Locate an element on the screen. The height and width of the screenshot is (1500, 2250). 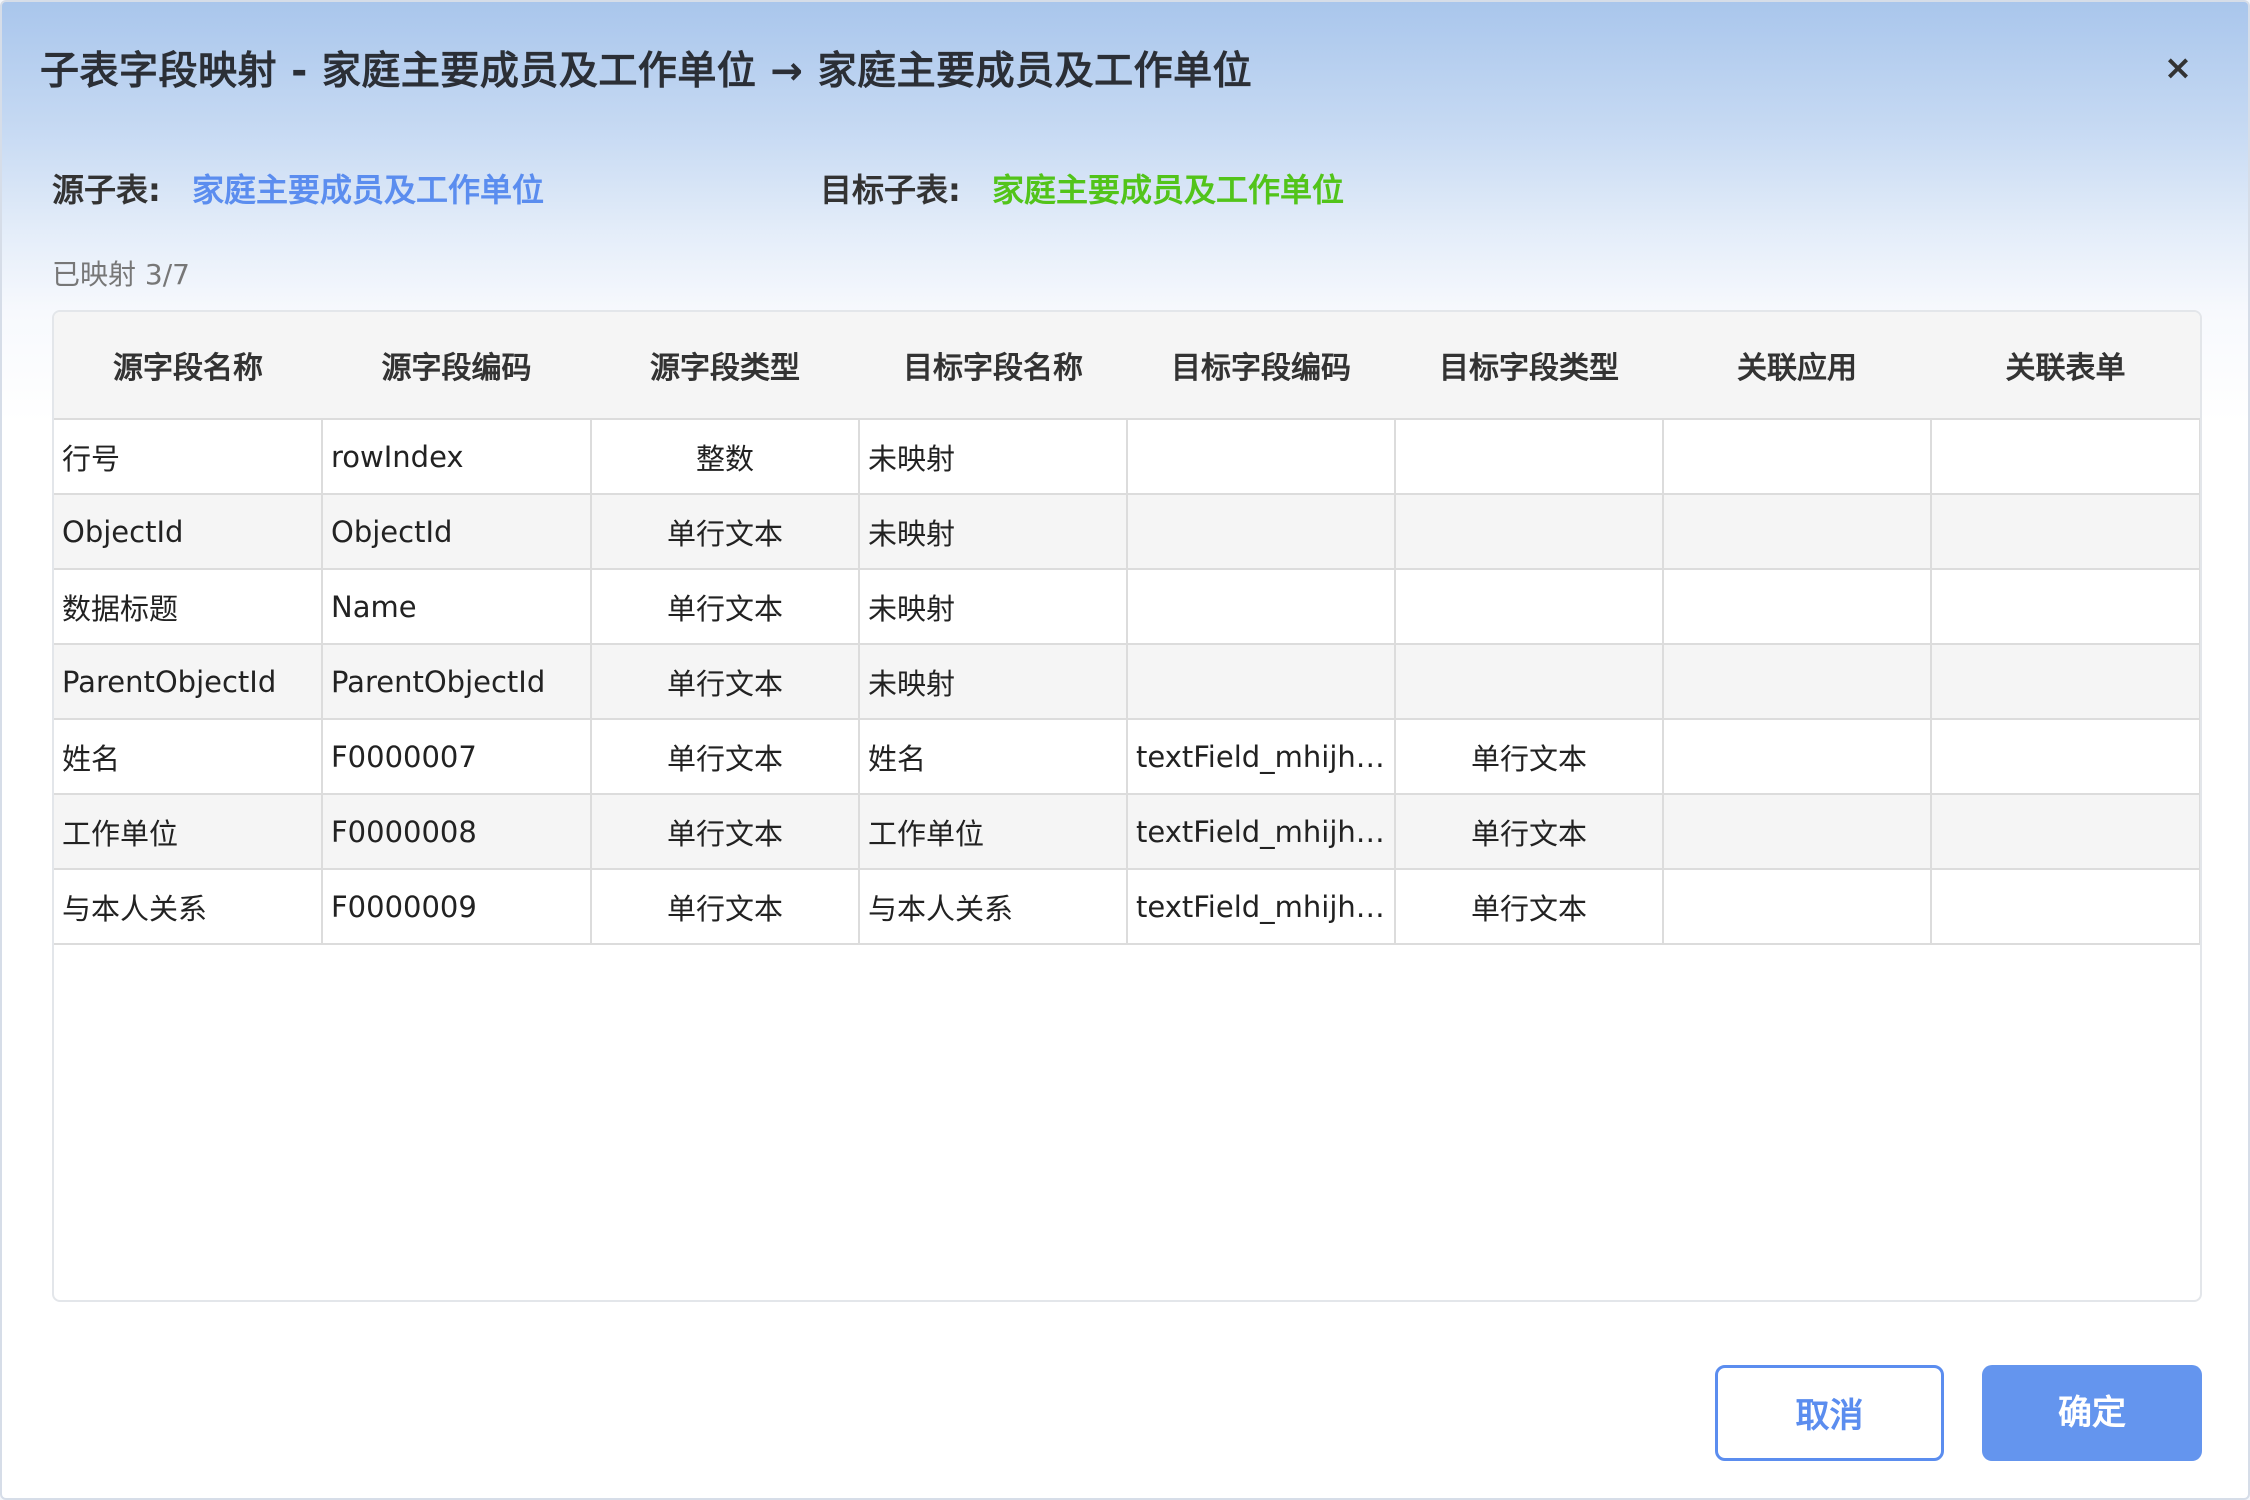
target-field-name: 工作单位 is located at coordinates (993, 831).